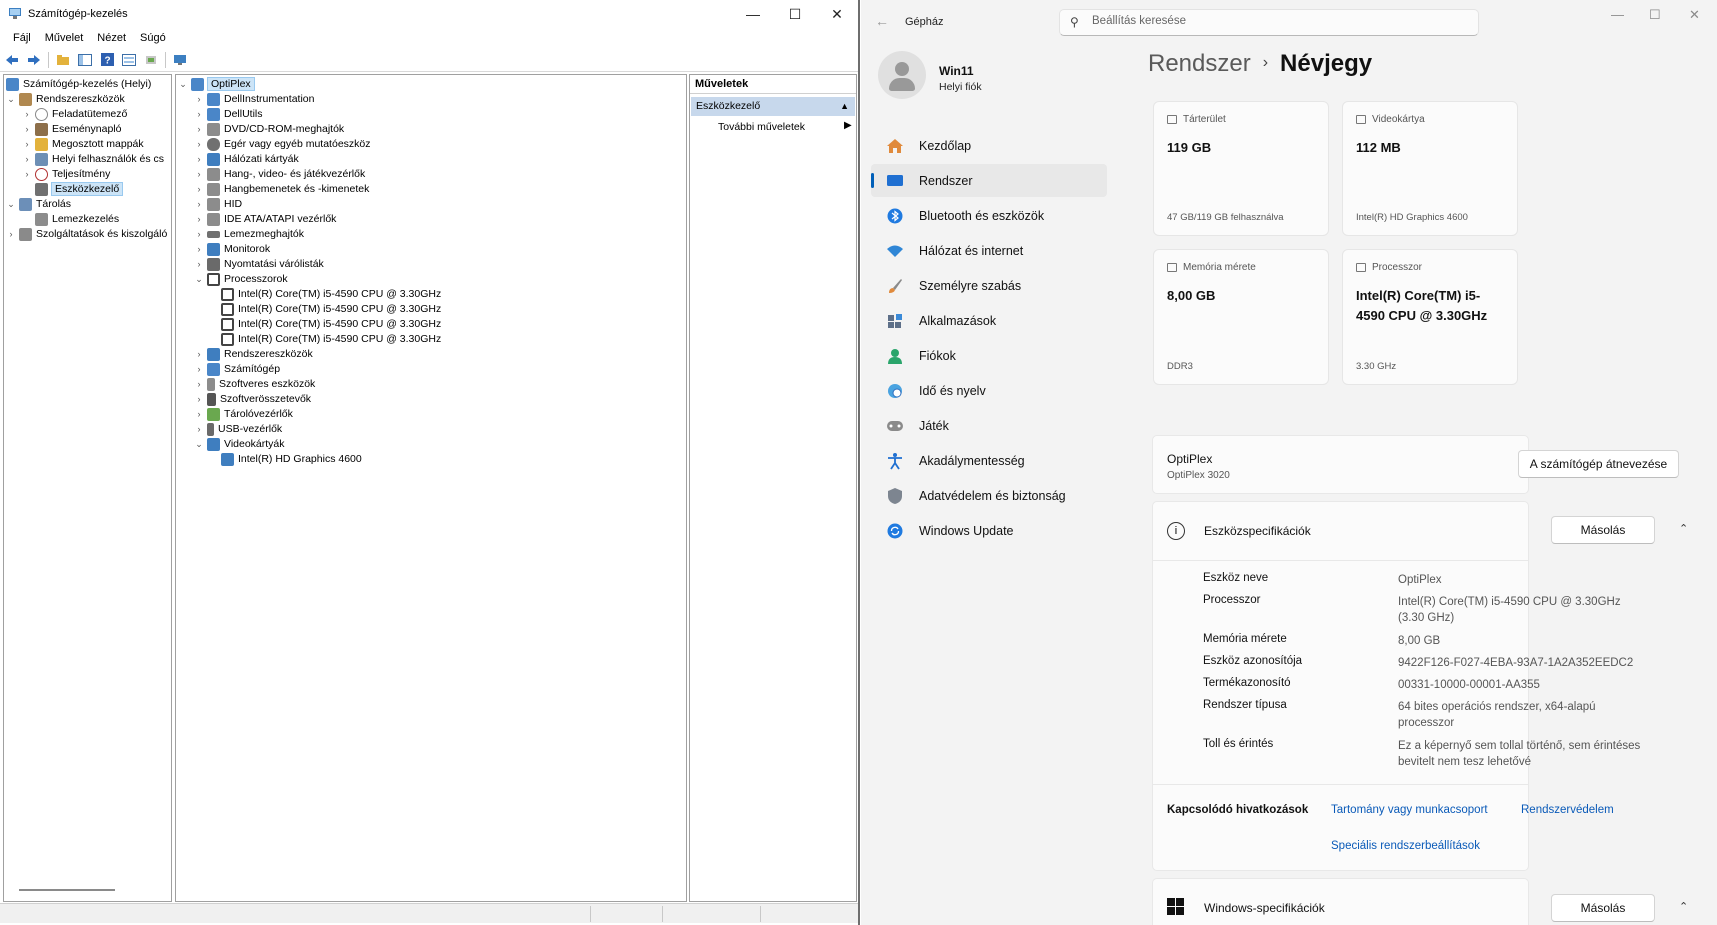 The height and width of the screenshot is (925, 1717). Describe the element at coordinates (75, 219) in the screenshot. I see `tree-item-disk-management: Lemezkezelés` at that location.